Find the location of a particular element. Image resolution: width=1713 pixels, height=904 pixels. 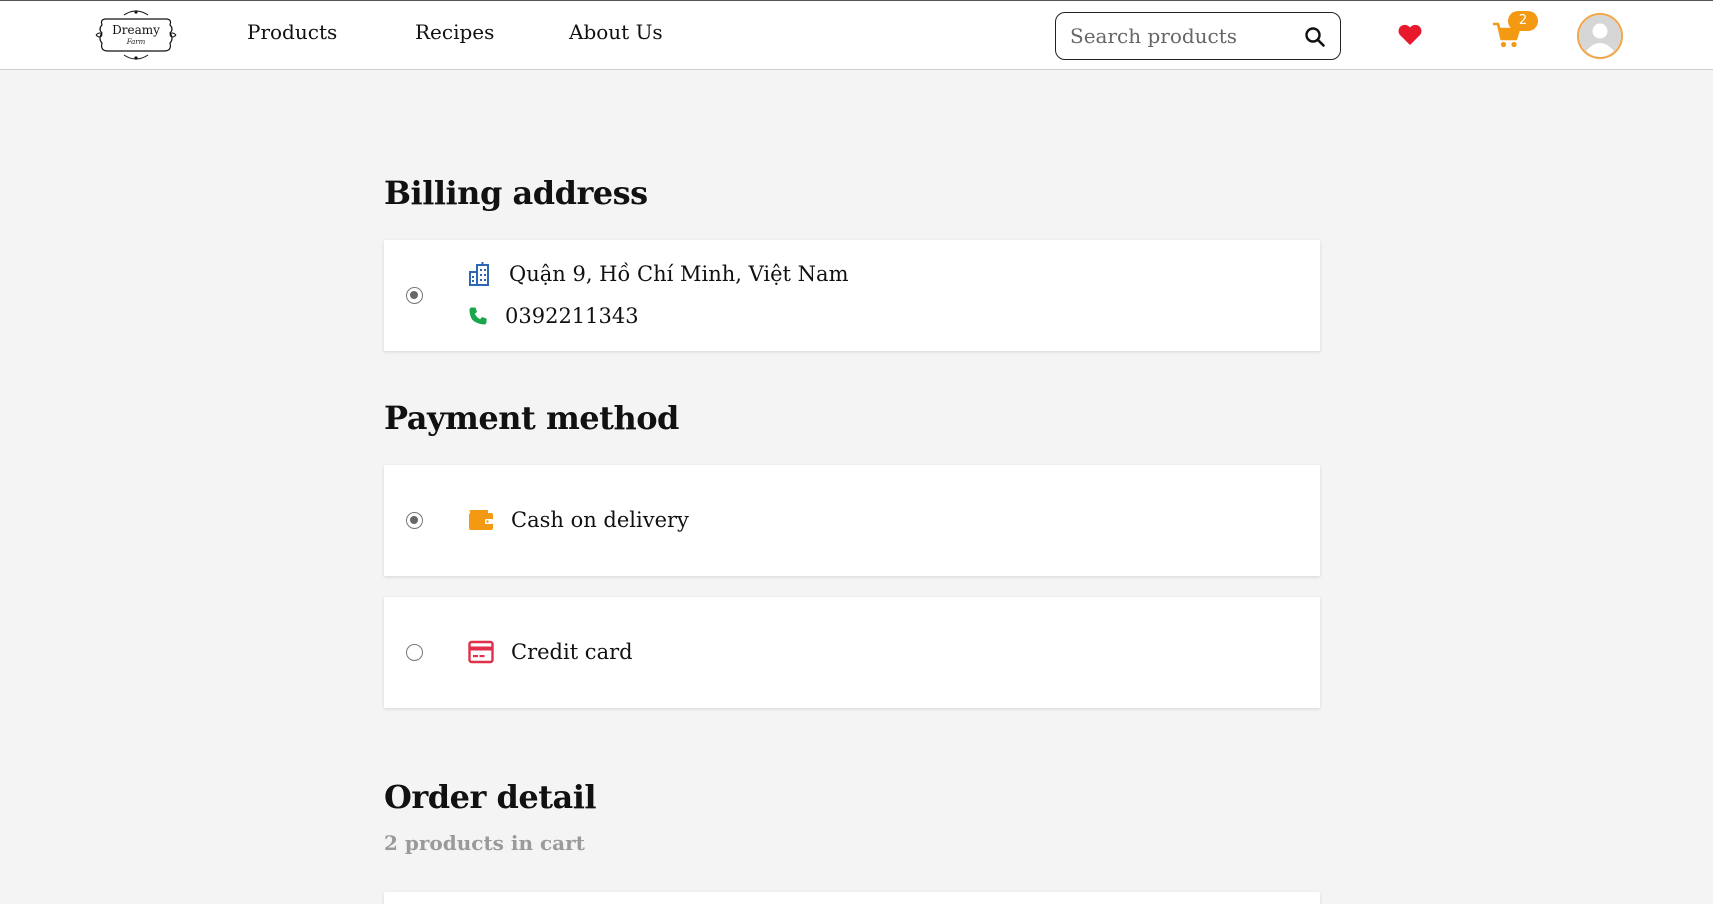

logo-sub-text: Farm is located at coordinates (136, 42).